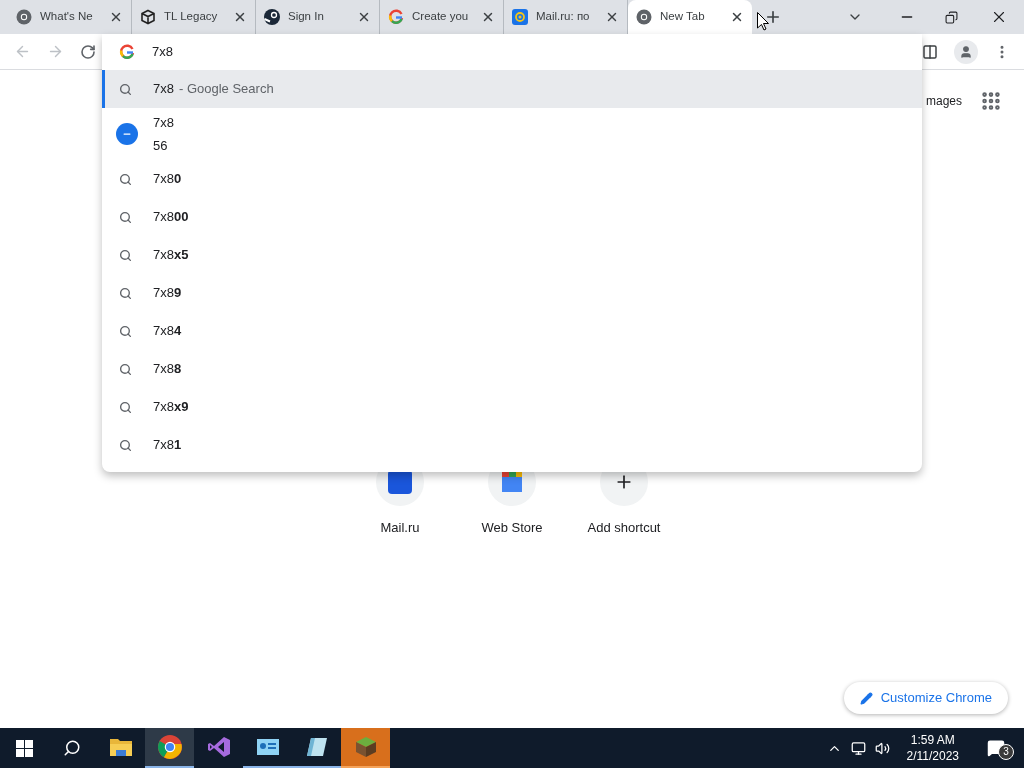 The width and height of the screenshot is (1024, 768). Describe the element at coordinates (512, 293) in the screenshot. I see `search-suggestion: 7x89` at that location.